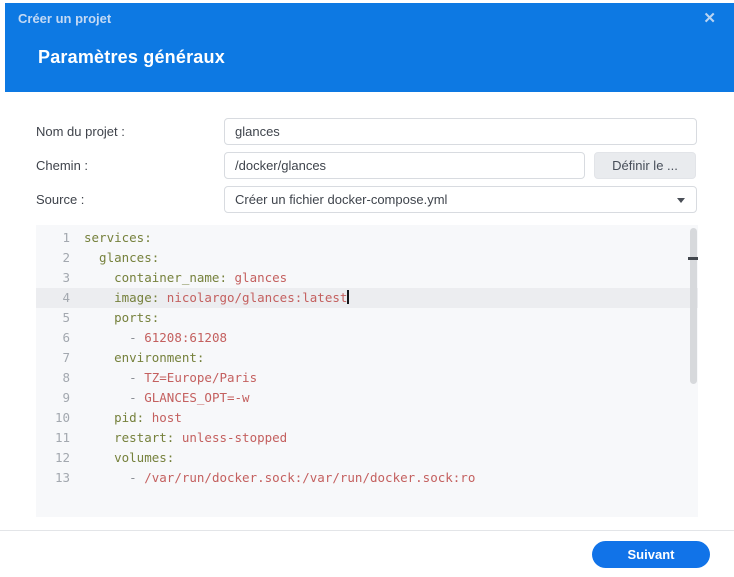  What do you see at coordinates (66, 257) in the screenshot?
I see `line-number: 2` at bounding box center [66, 257].